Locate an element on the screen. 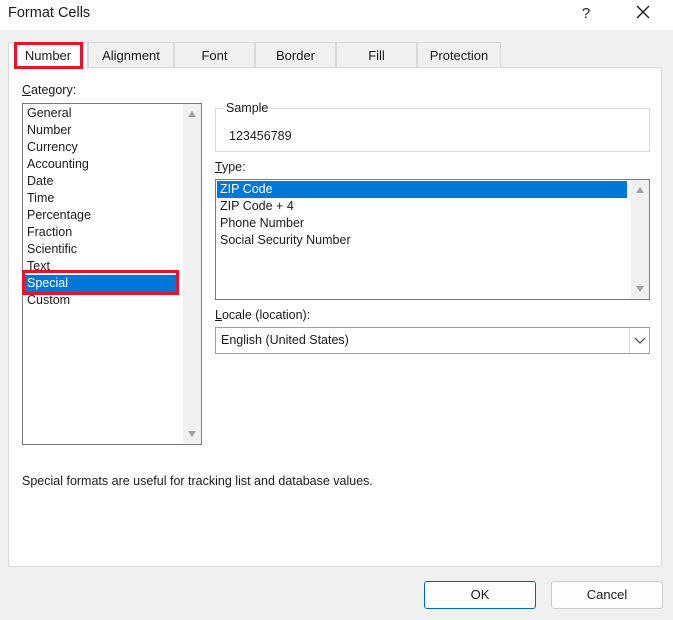  type-scrollbar is located at coordinates (640, 239).